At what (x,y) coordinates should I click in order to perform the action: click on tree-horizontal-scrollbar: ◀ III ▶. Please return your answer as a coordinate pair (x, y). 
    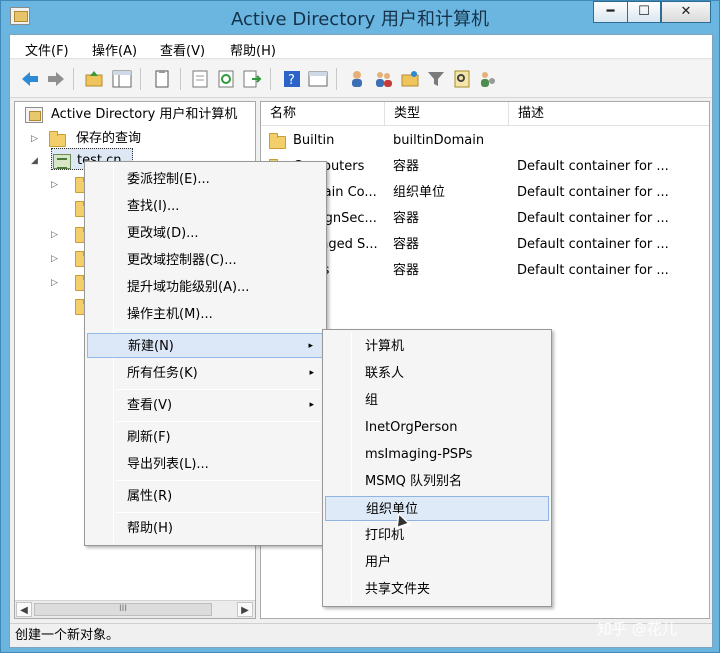
    Looking at the image, I should click on (135, 609).